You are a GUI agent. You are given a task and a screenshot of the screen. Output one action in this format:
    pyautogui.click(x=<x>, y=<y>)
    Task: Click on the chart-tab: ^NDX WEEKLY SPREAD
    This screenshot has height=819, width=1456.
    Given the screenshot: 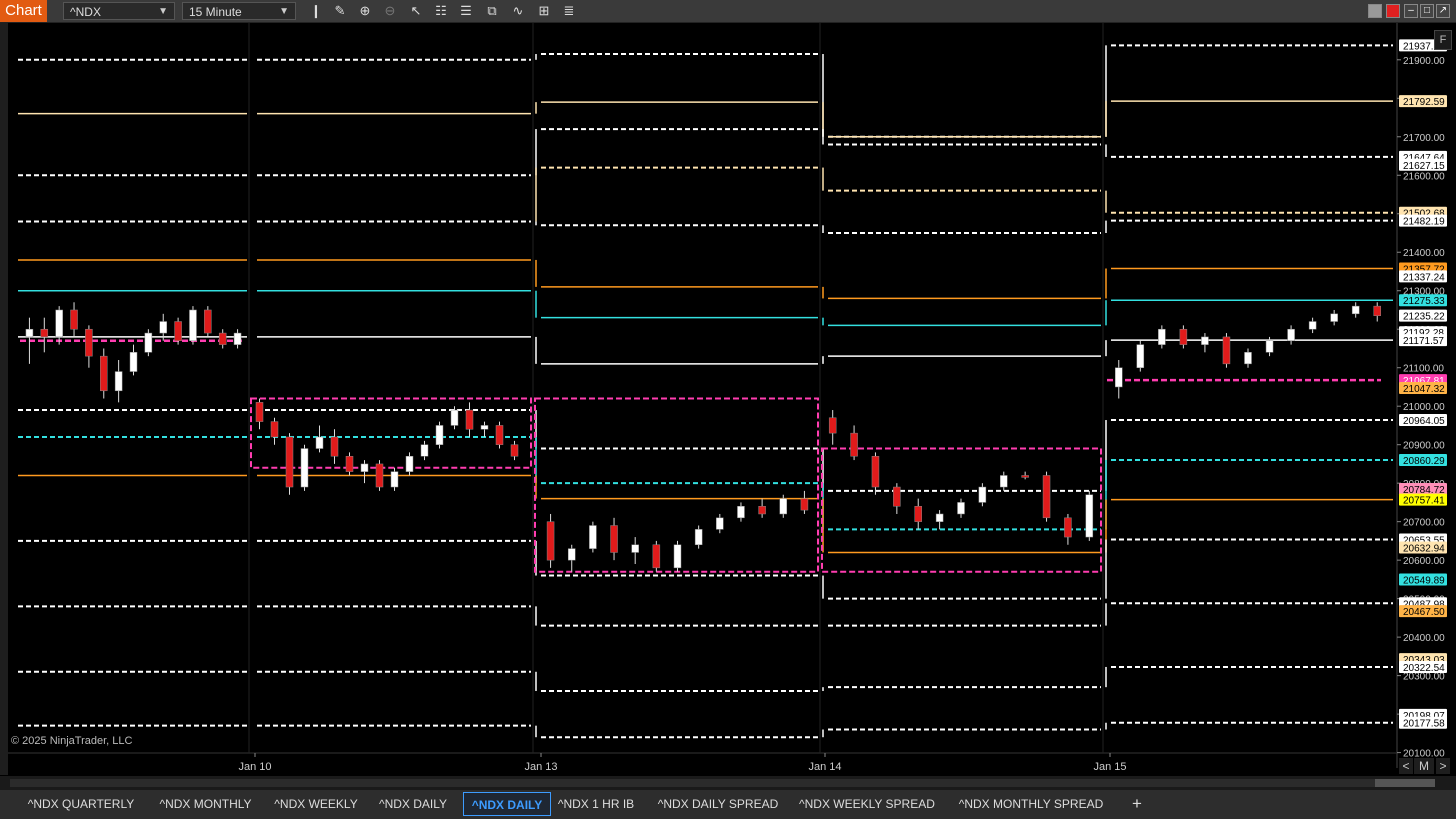 What is the action you would take?
    pyautogui.click(x=867, y=804)
    